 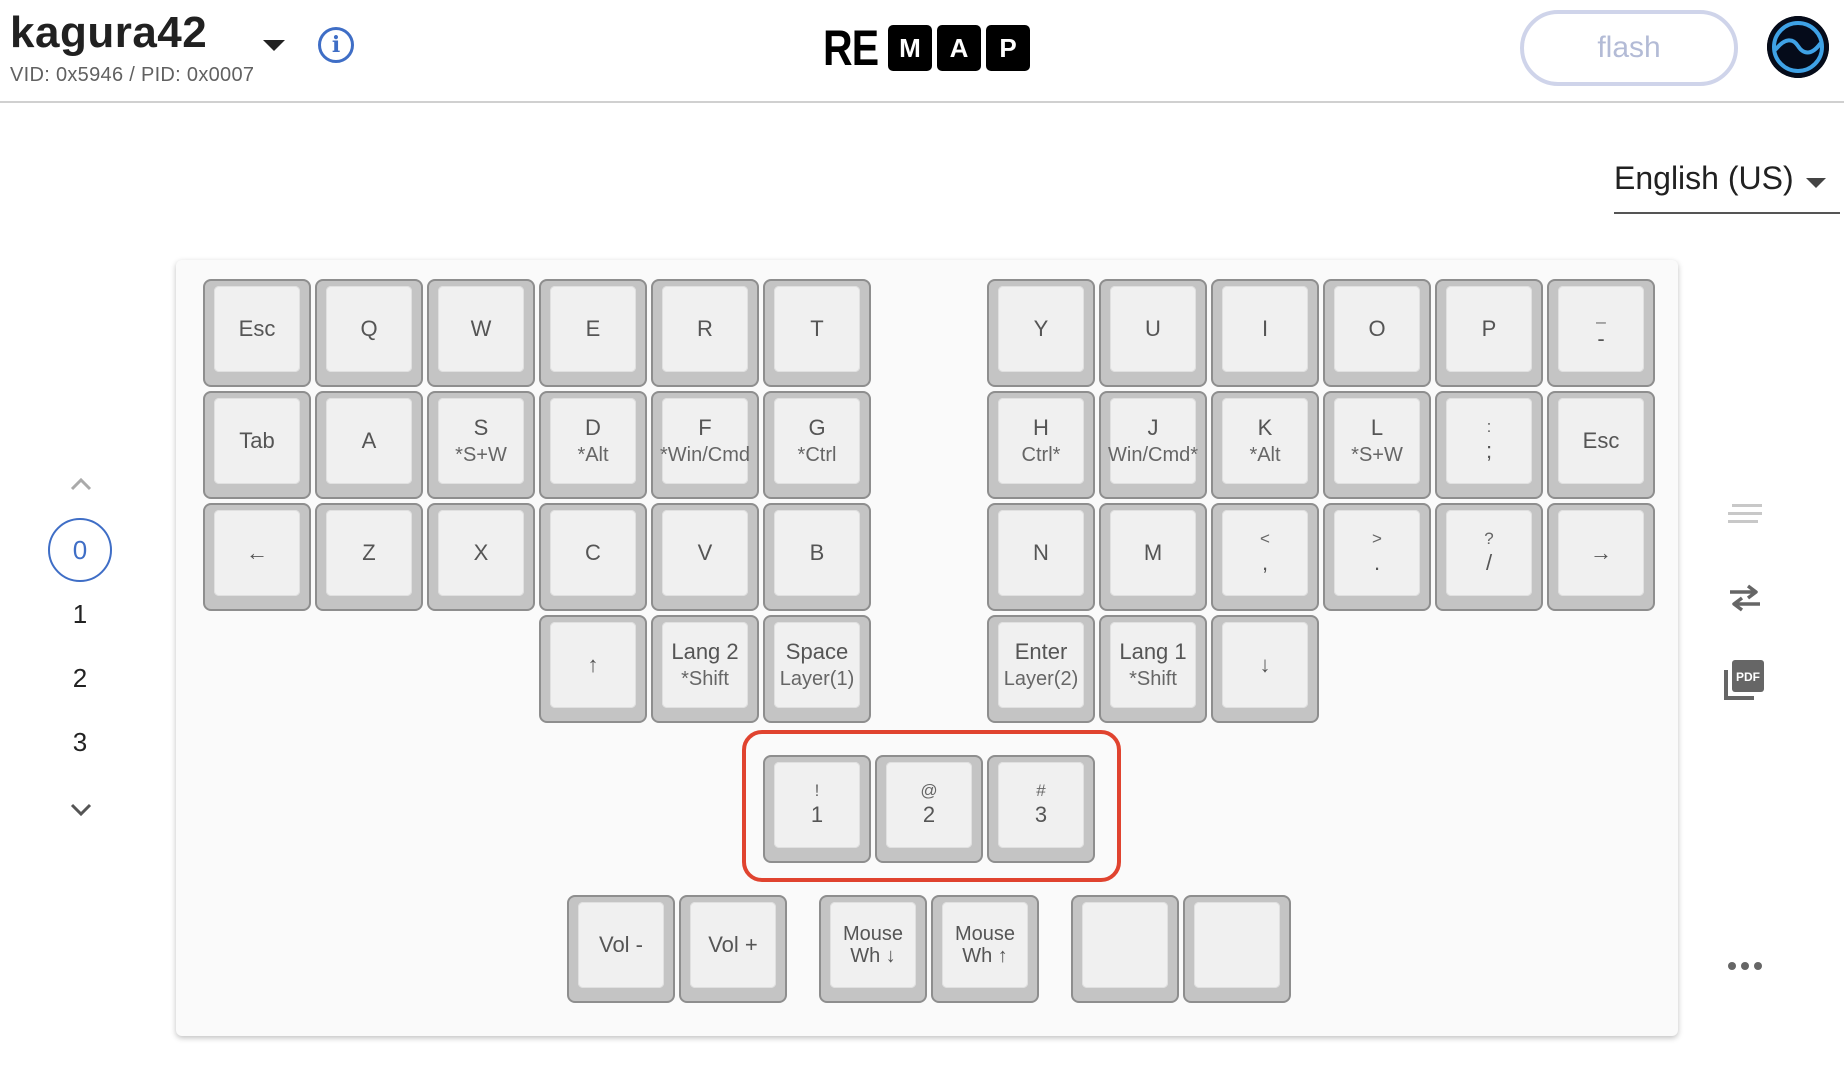 What do you see at coordinates (1798, 47) in the screenshot?
I see `avatar-icon` at bounding box center [1798, 47].